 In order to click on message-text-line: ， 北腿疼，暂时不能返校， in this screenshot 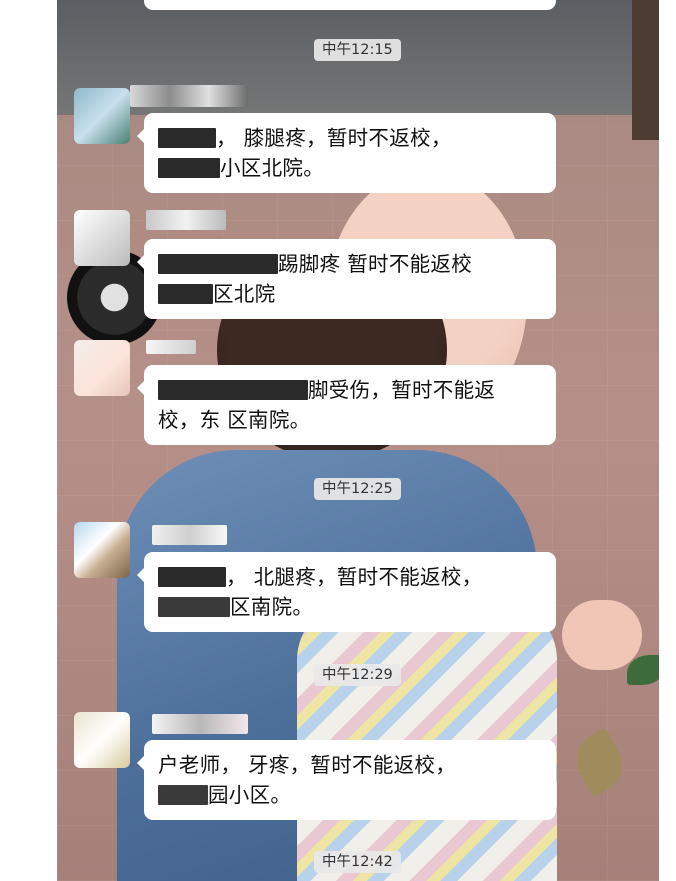, I will do `click(350, 577)`.